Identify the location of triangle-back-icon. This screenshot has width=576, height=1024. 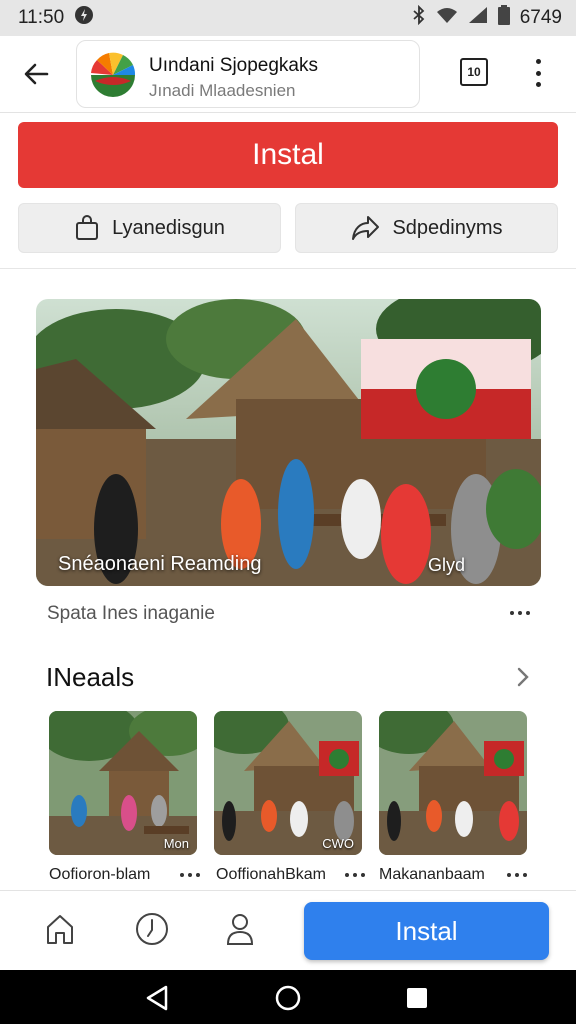
(157, 998).